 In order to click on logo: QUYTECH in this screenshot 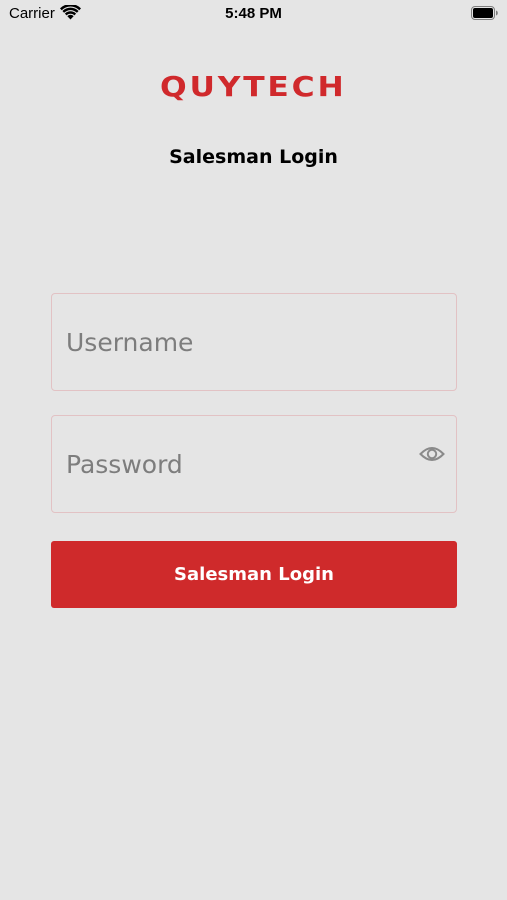, I will do `click(253, 86)`.